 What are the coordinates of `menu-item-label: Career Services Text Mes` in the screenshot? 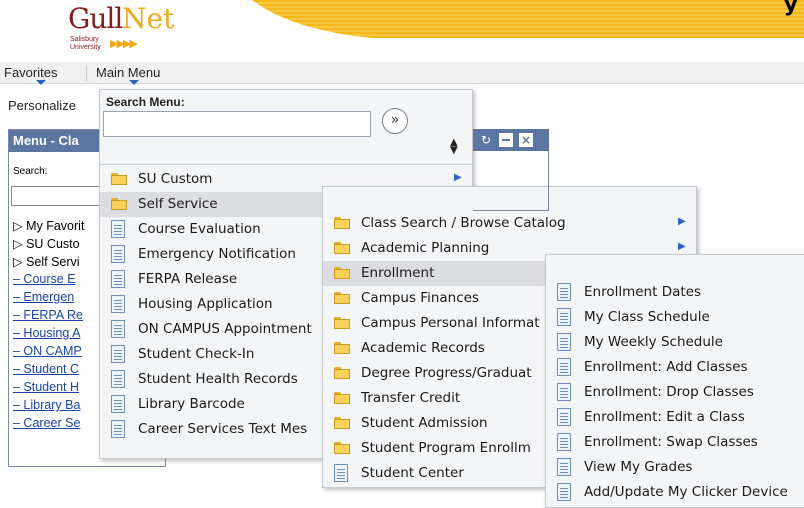 It's located at (223, 429).